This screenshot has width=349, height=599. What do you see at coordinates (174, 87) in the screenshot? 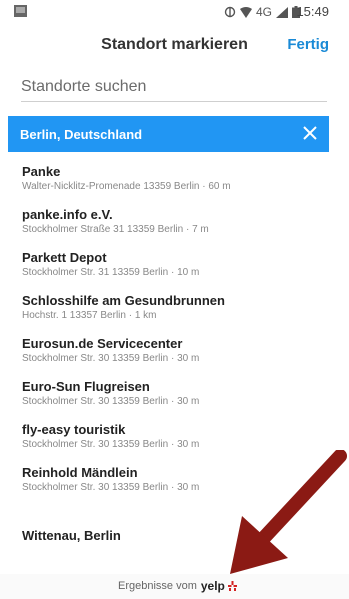
I see `search-input` at bounding box center [174, 87].